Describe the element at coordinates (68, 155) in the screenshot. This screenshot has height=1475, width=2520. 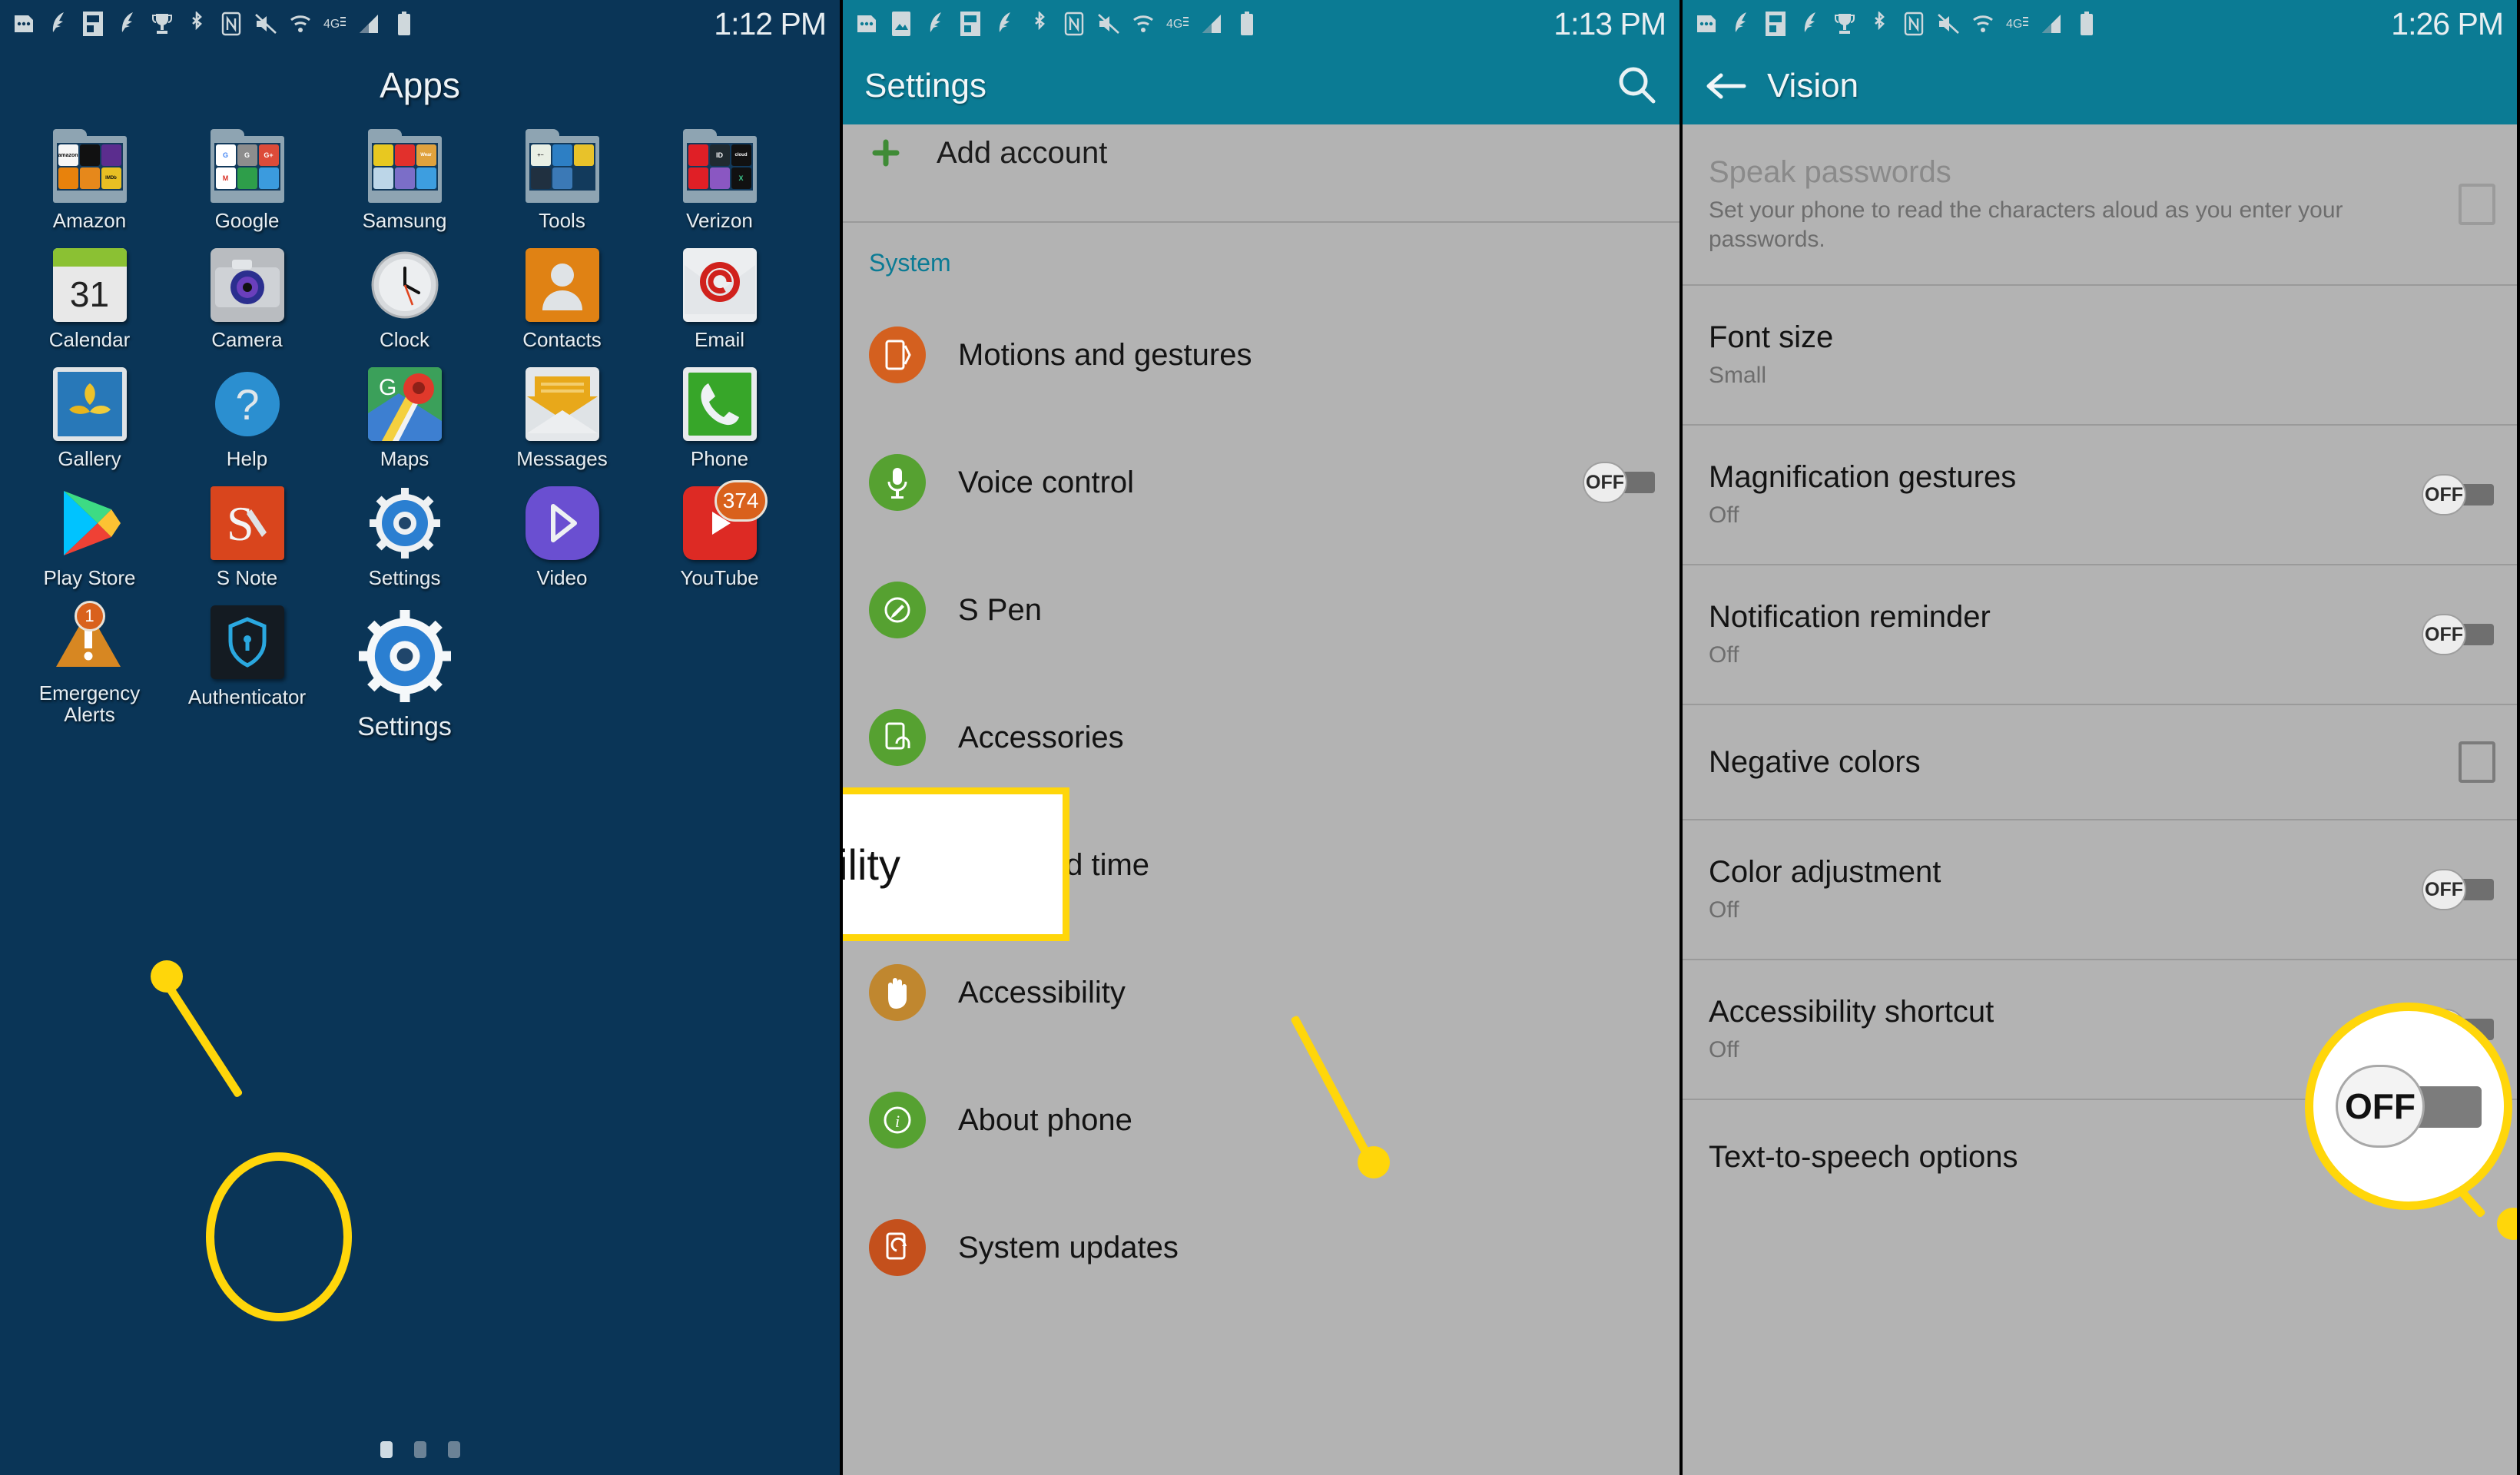
I see `mini-icon: amazon` at that location.